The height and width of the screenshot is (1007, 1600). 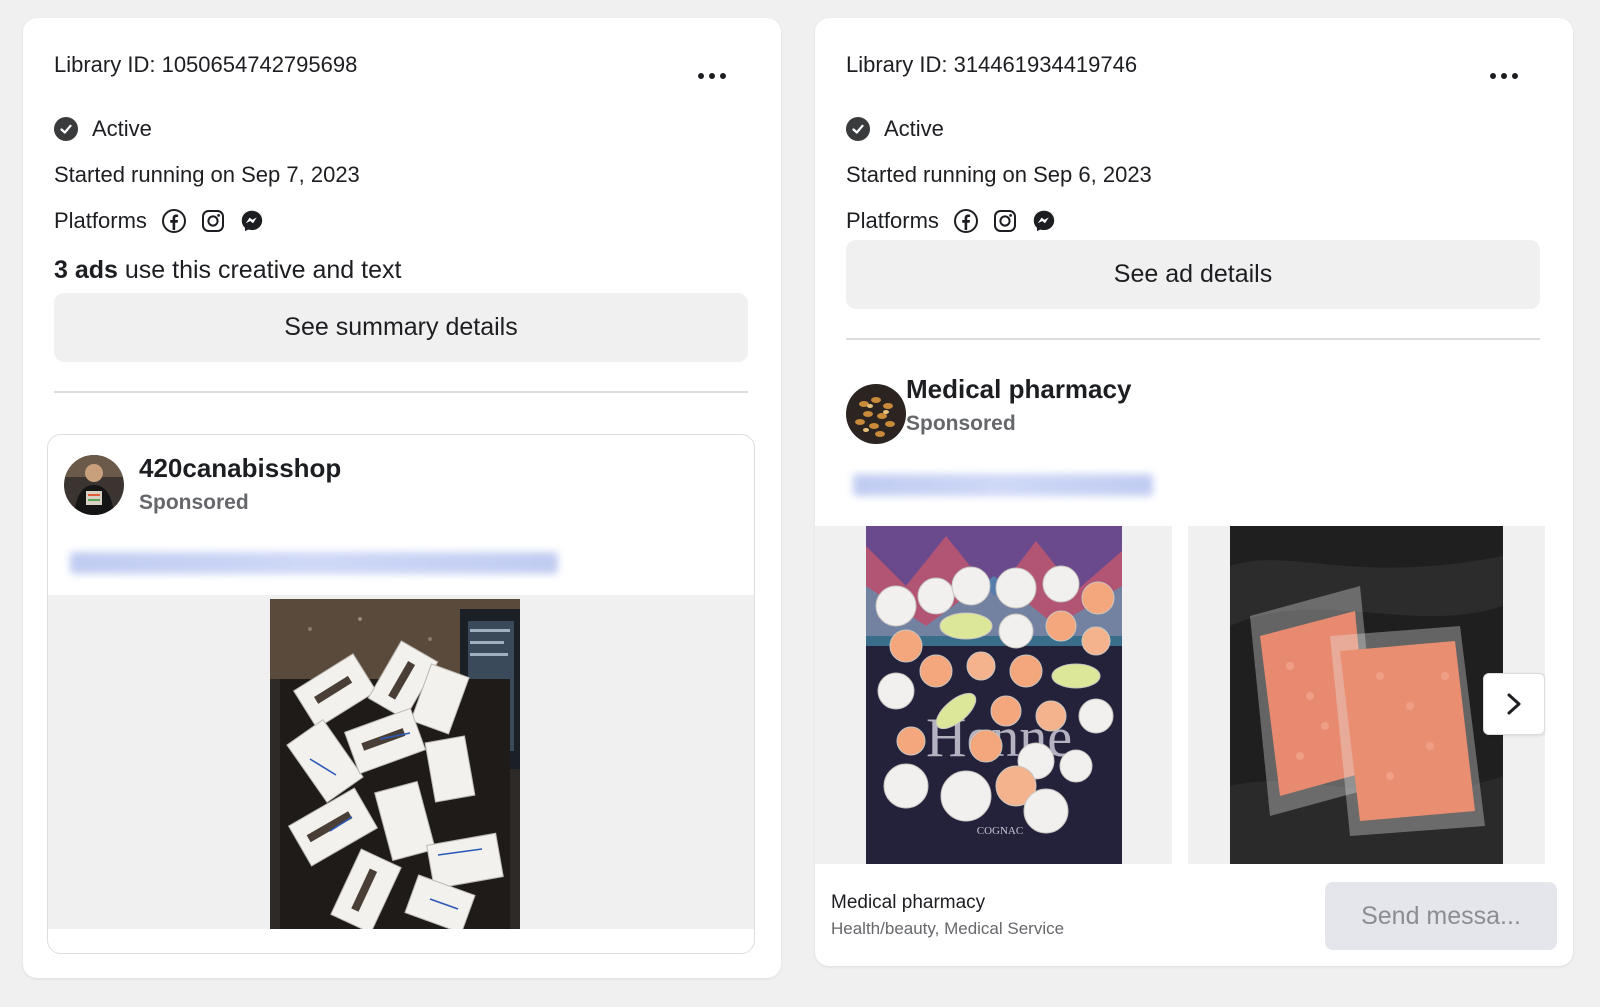 What do you see at coordinates (1018, 389) in the screenshot?
I see `advertiser-name: Medical pharmacy` at bounding box center [1018, 389].